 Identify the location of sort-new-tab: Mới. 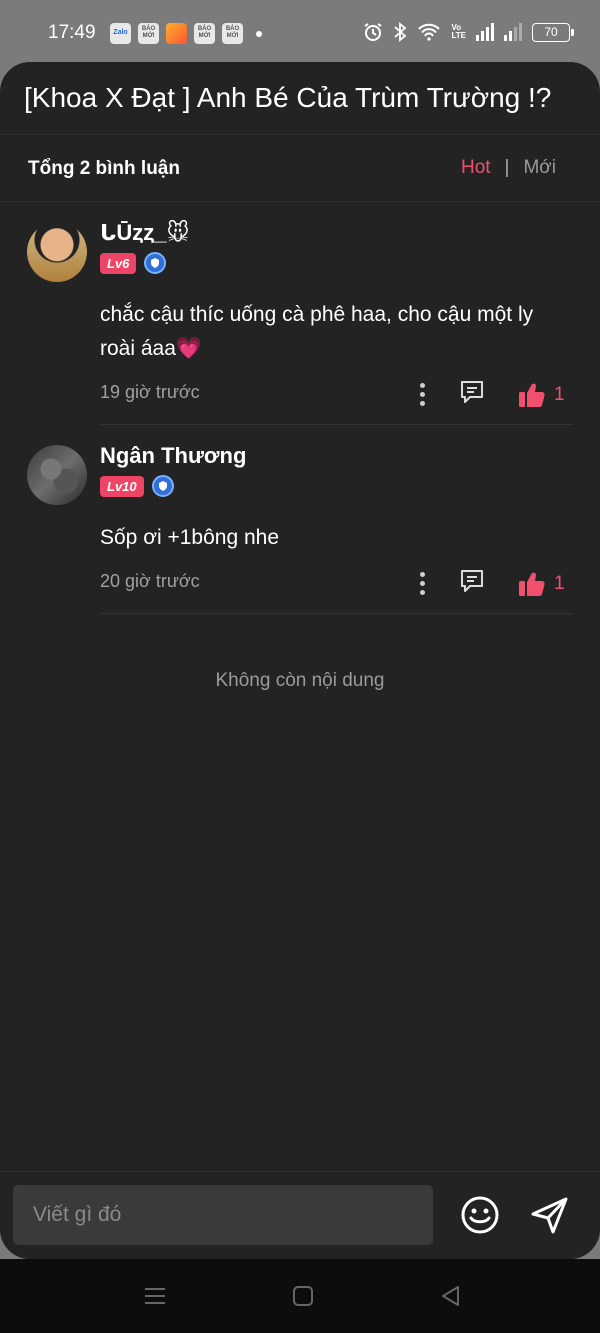
(539, 168).